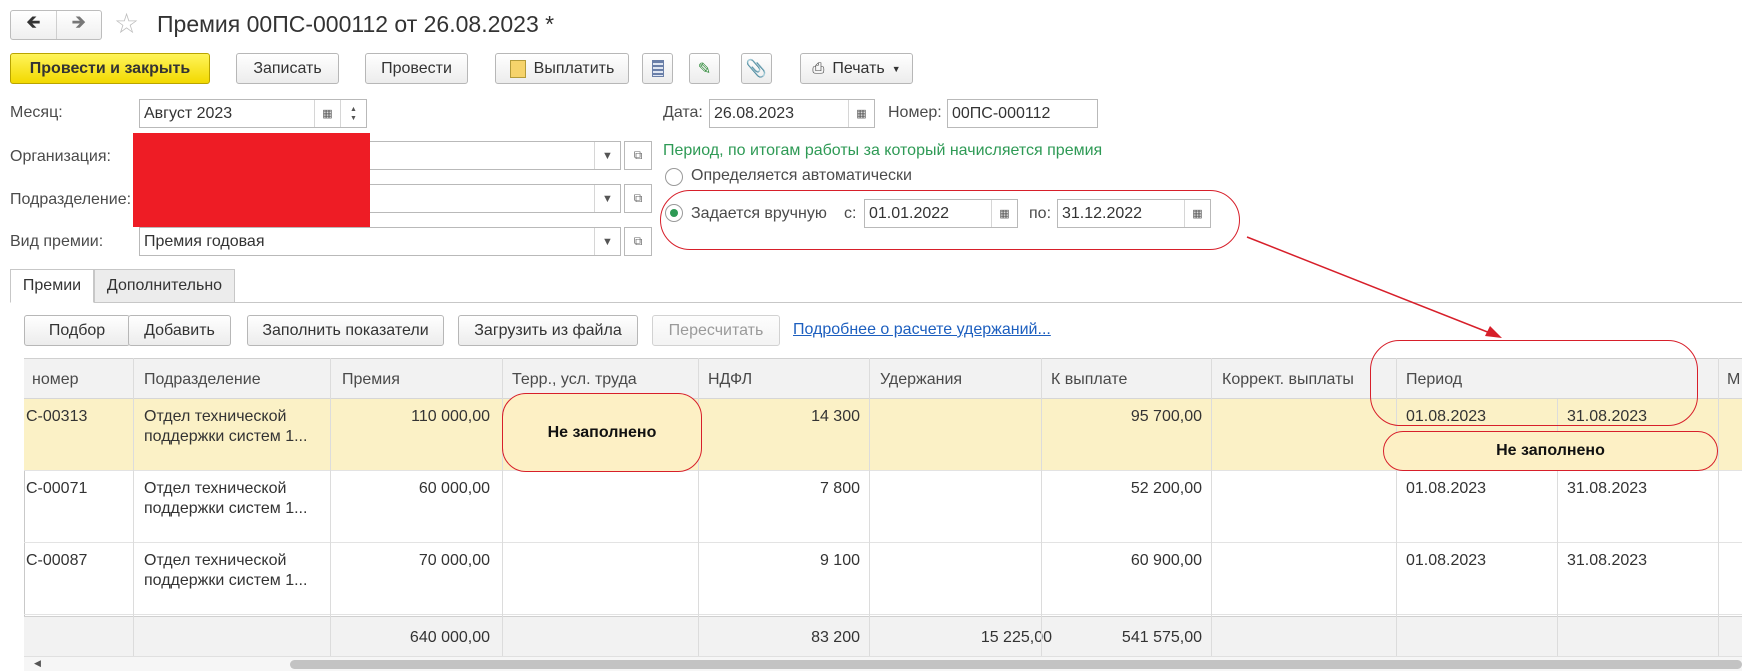 Image resolution: width=1742 pixels, height=671 pixels. I want to click on annotation-arrow, so click(1374, 287).